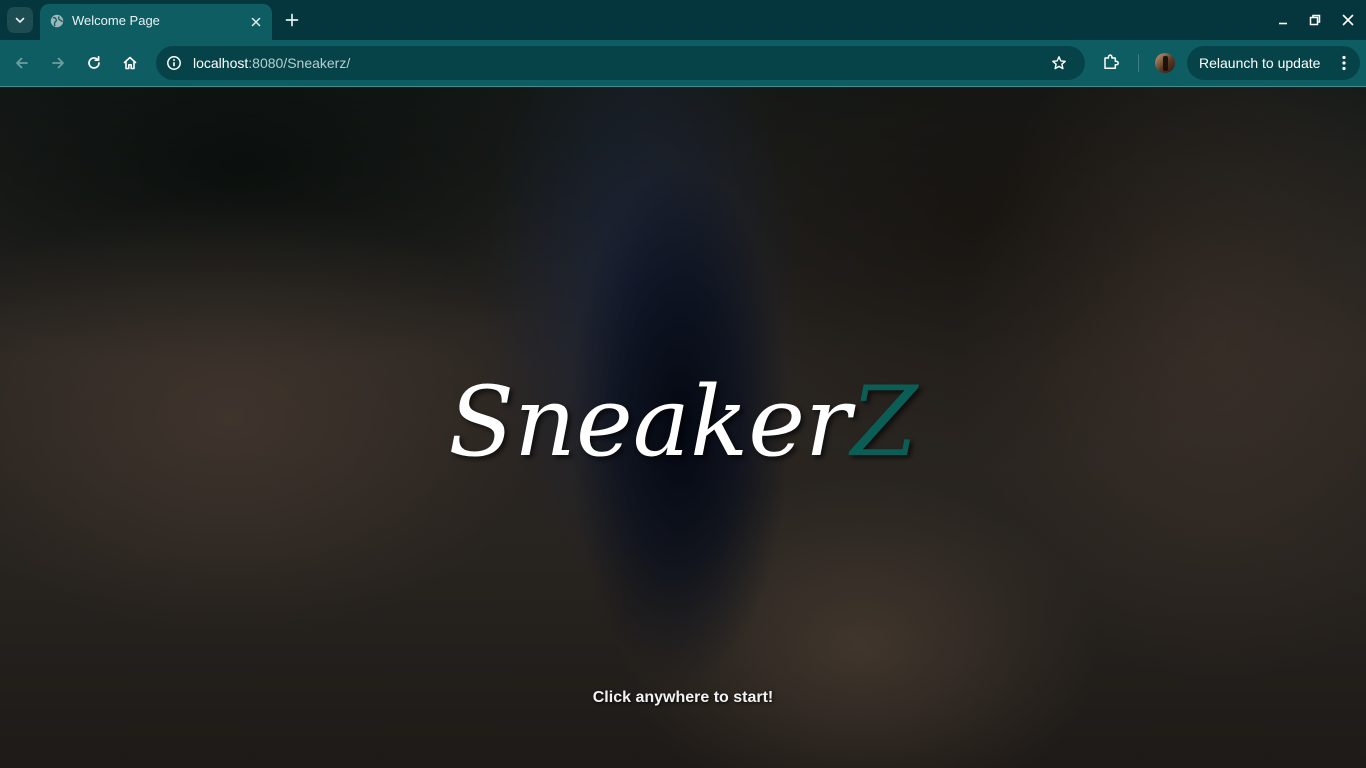  Describe the element at coordinates (1283, 20) in the screenshot. I see `minimize-button` at that location.